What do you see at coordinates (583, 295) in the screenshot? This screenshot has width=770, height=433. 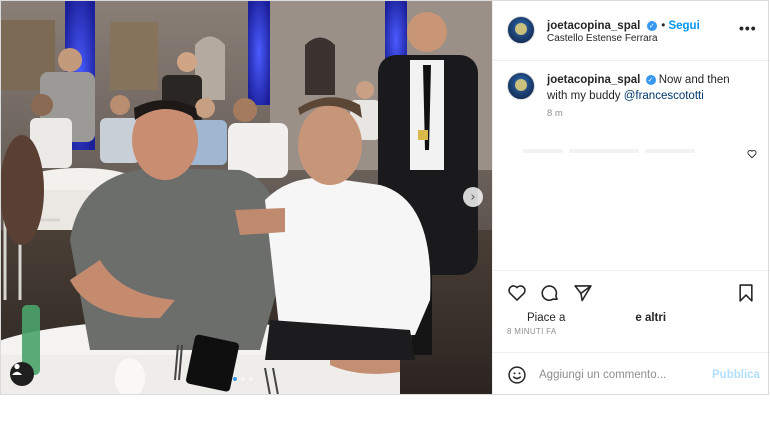 I see `share-icon` at bounding box center [583, 295].